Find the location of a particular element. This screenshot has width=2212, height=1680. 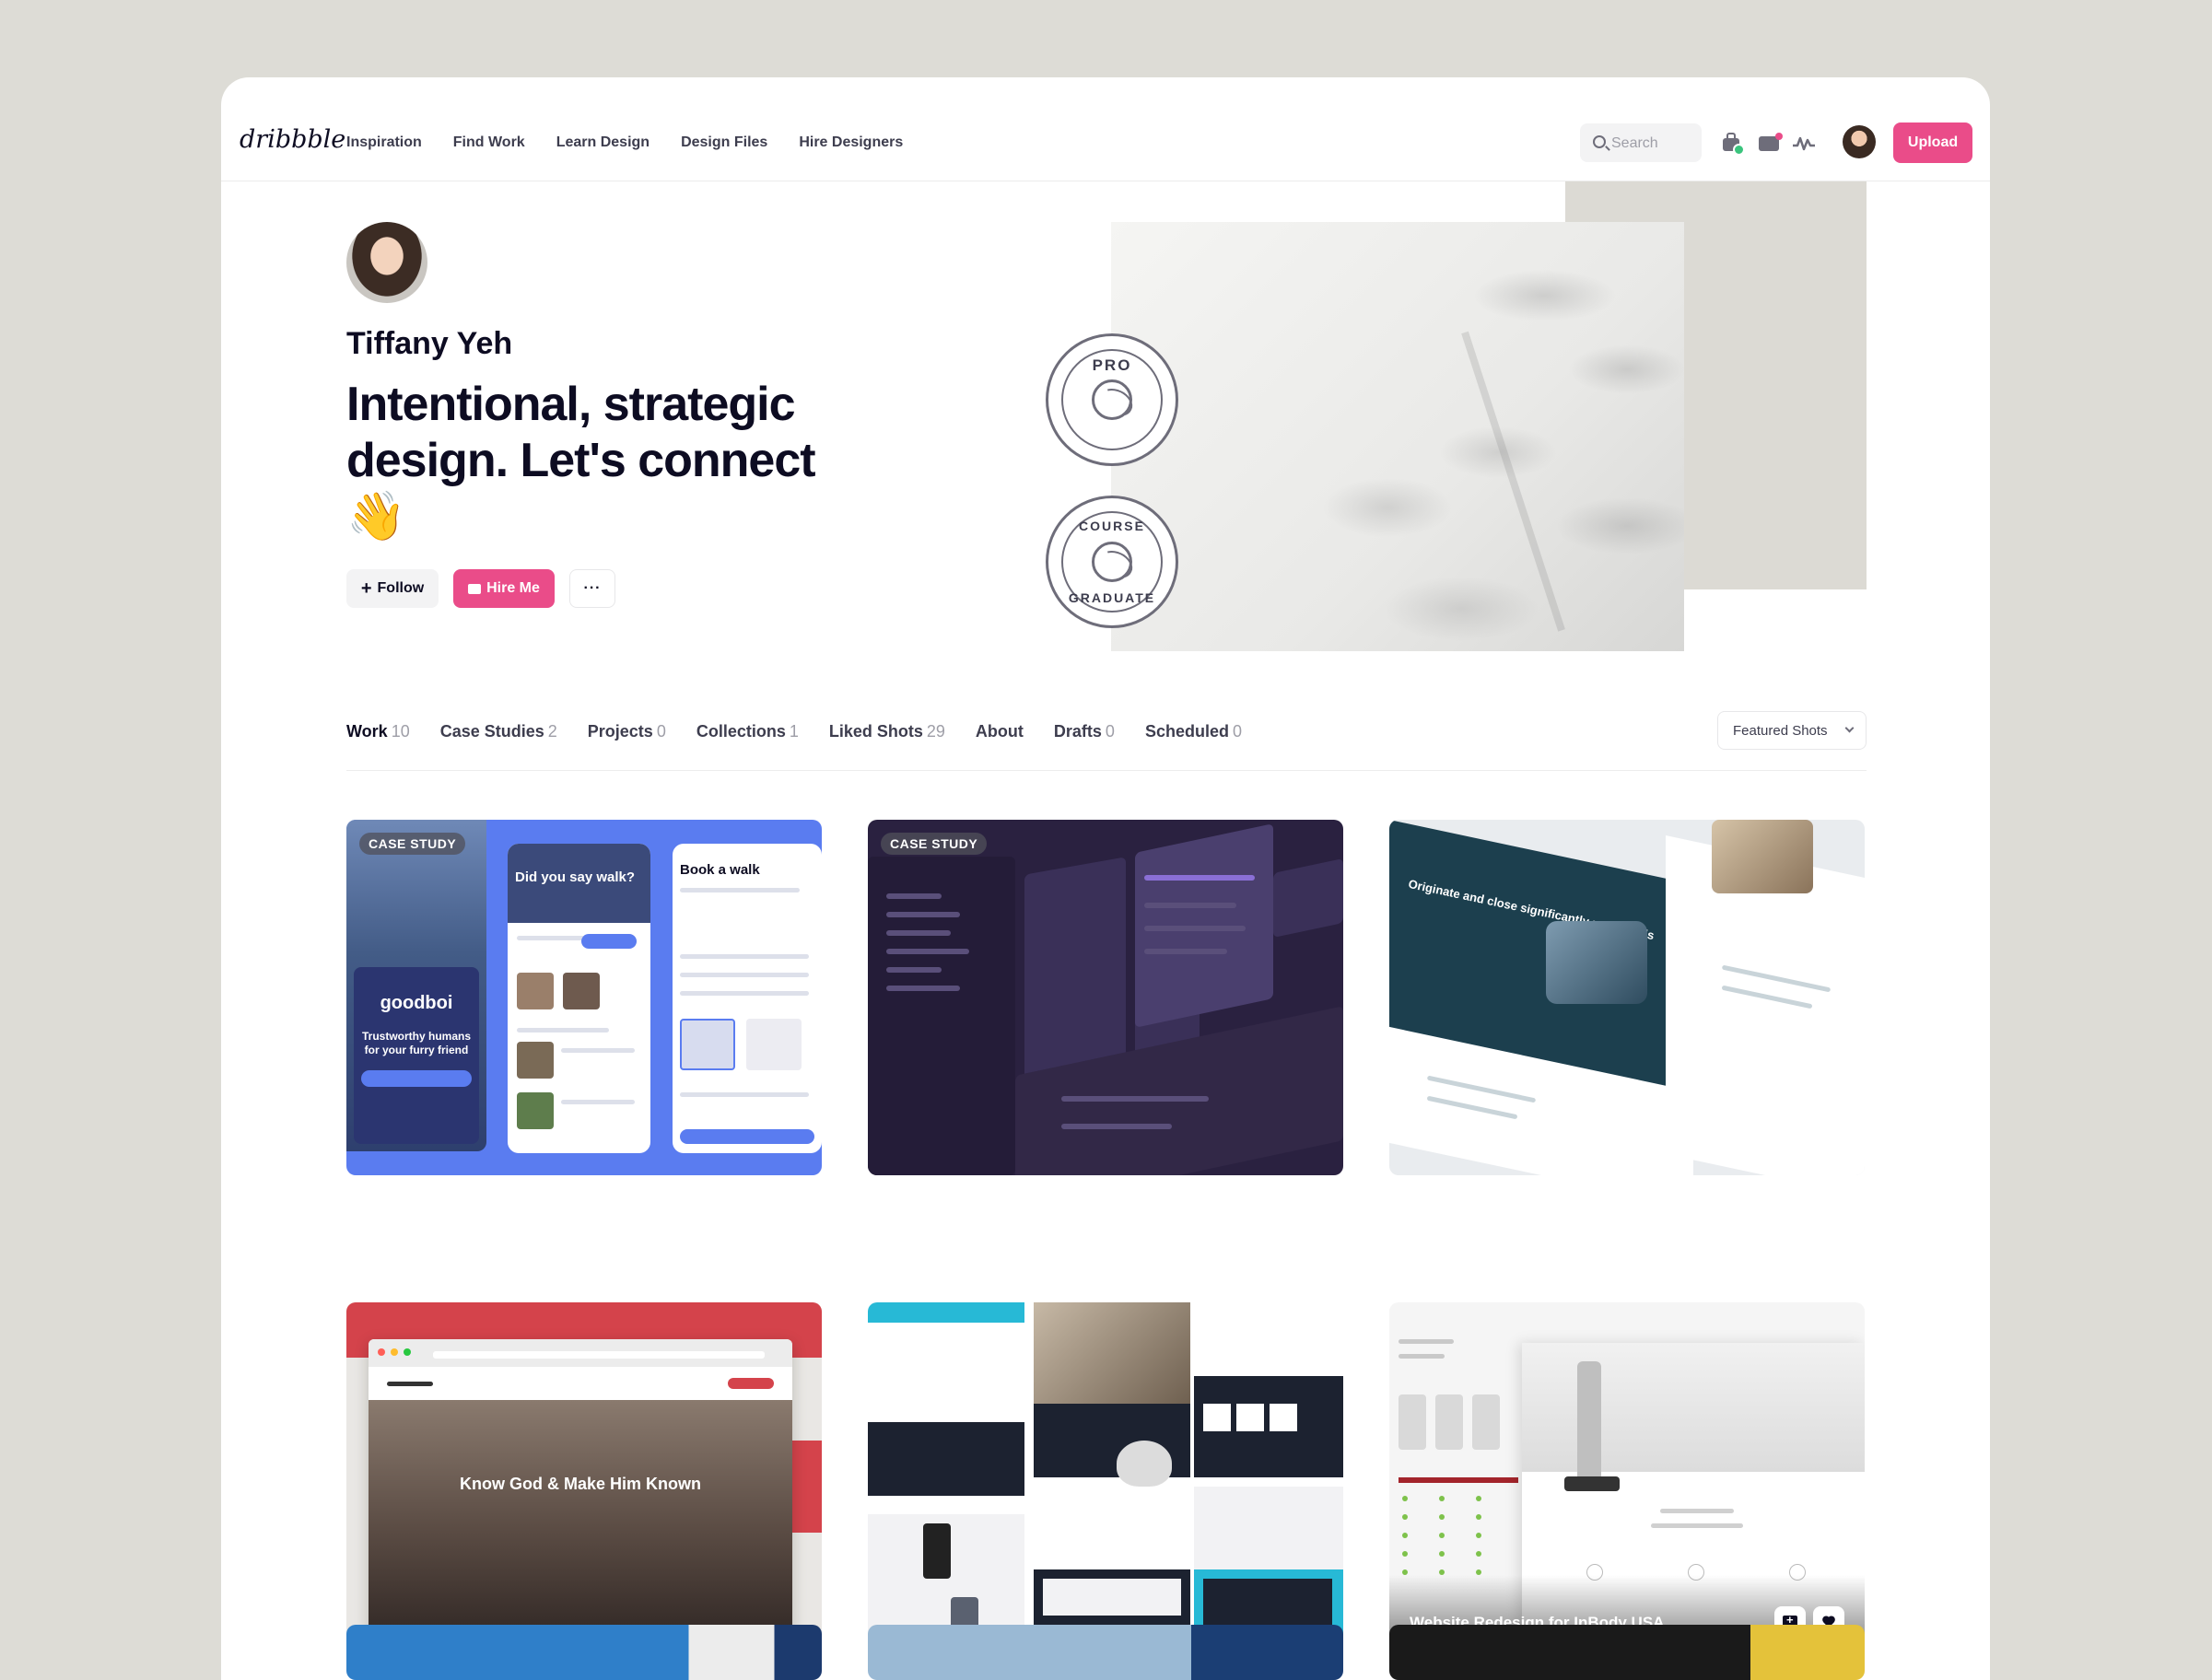

nav-link-learn-design: Learn Design is located at coordinates (603, 142).